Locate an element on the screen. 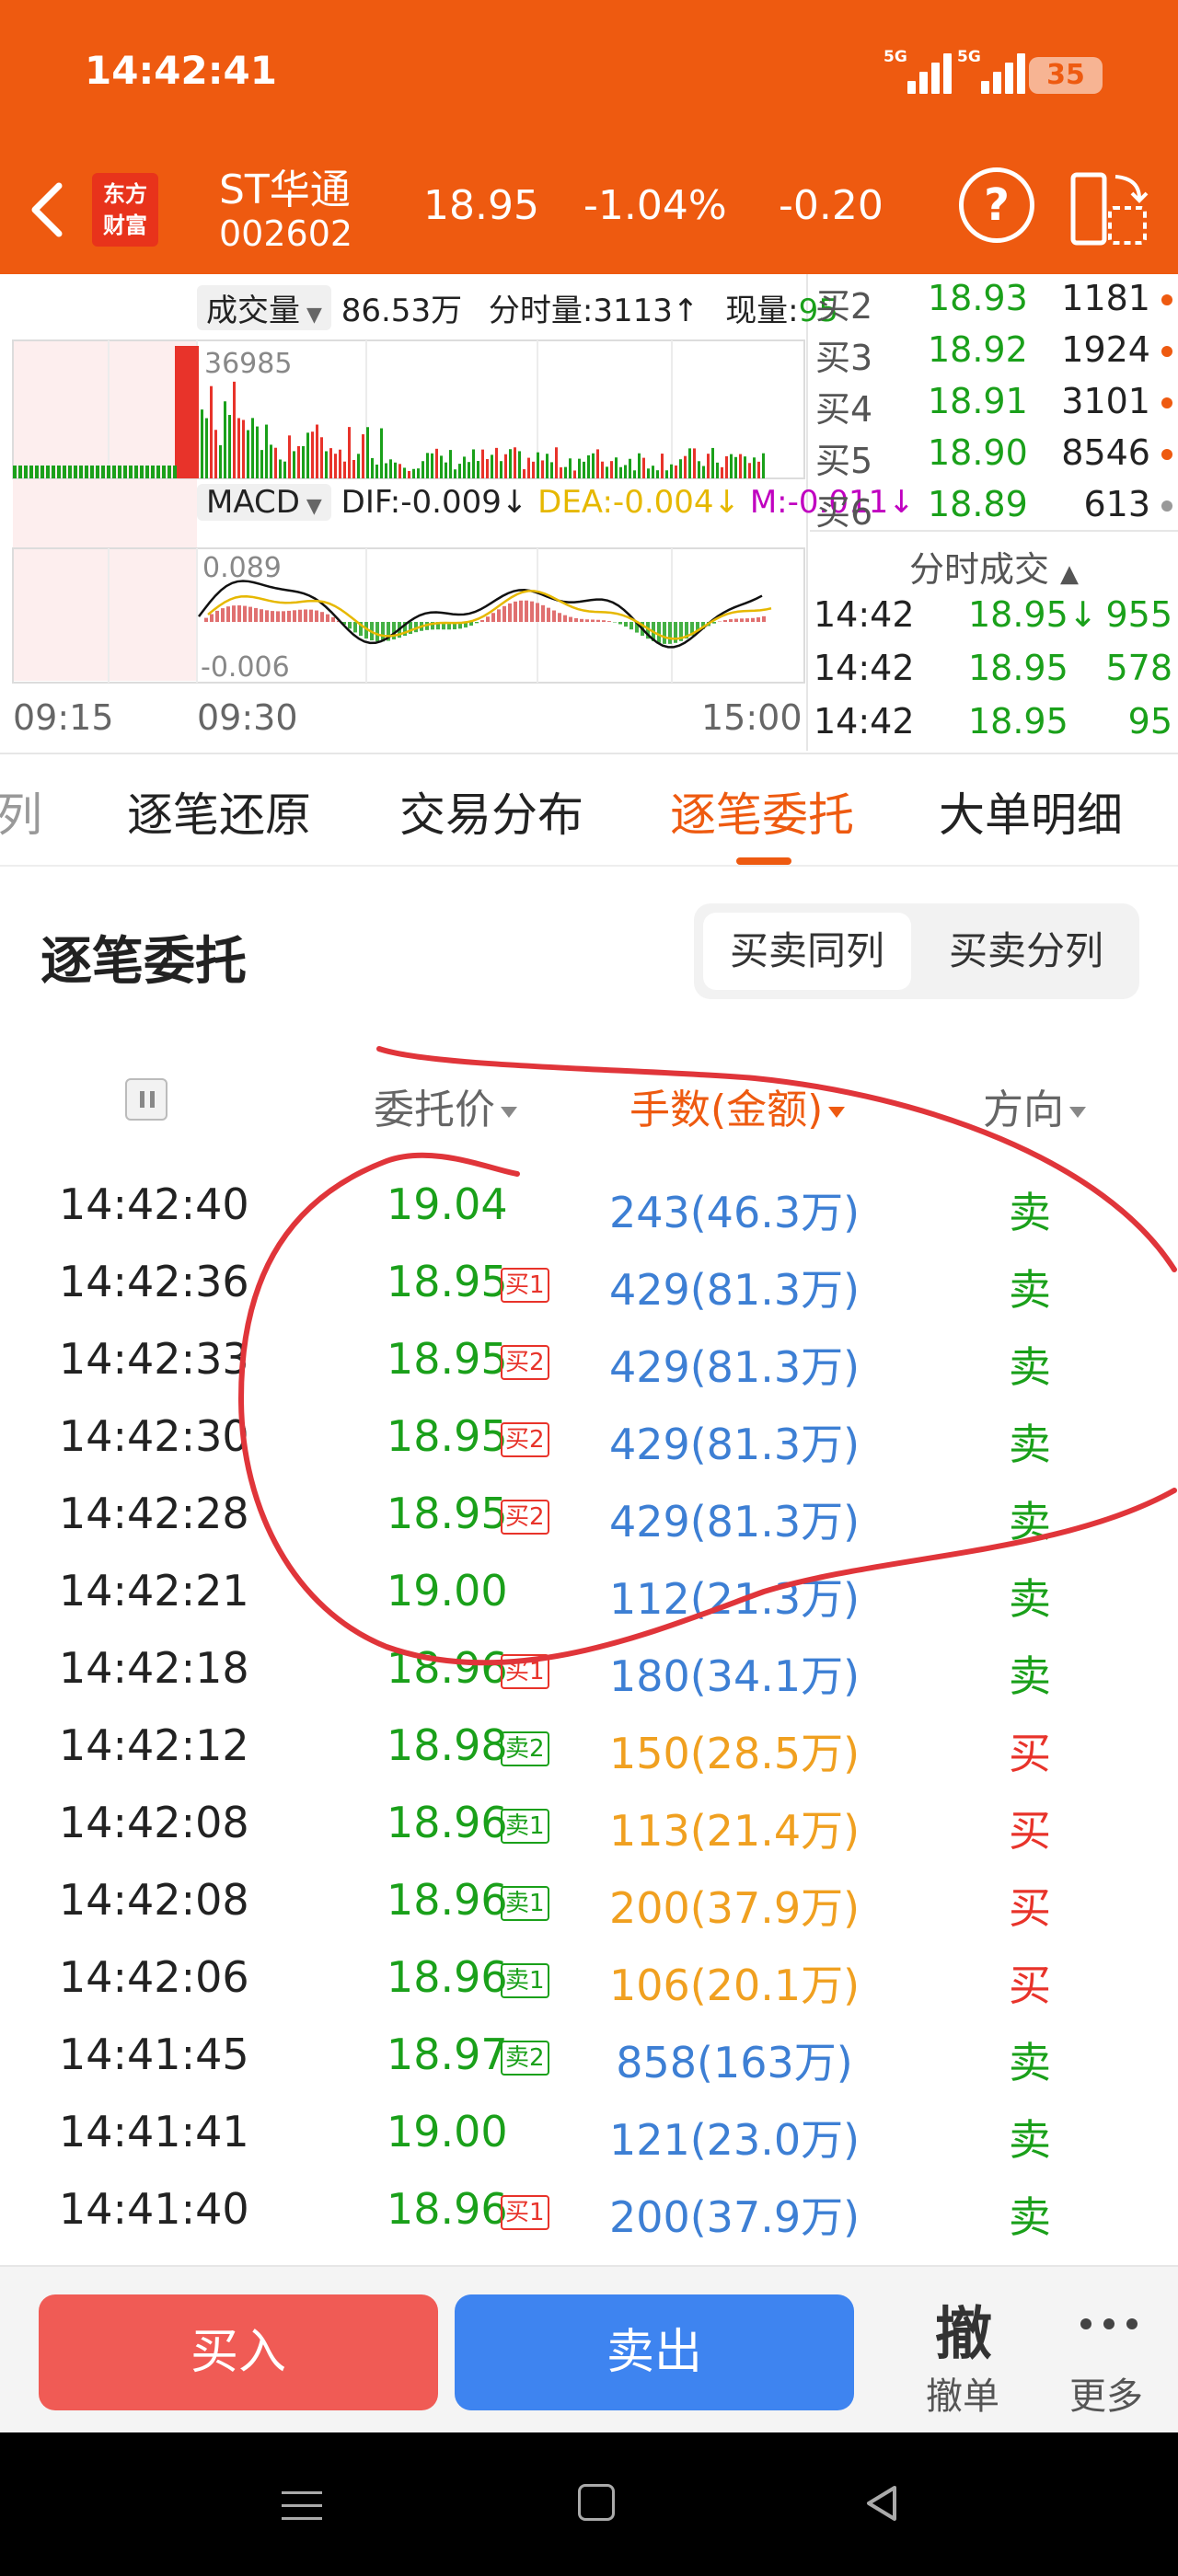 The width and height of the screenshot is (1178, 2576). network-type-2: 5G is located at coordinates (969, 57).